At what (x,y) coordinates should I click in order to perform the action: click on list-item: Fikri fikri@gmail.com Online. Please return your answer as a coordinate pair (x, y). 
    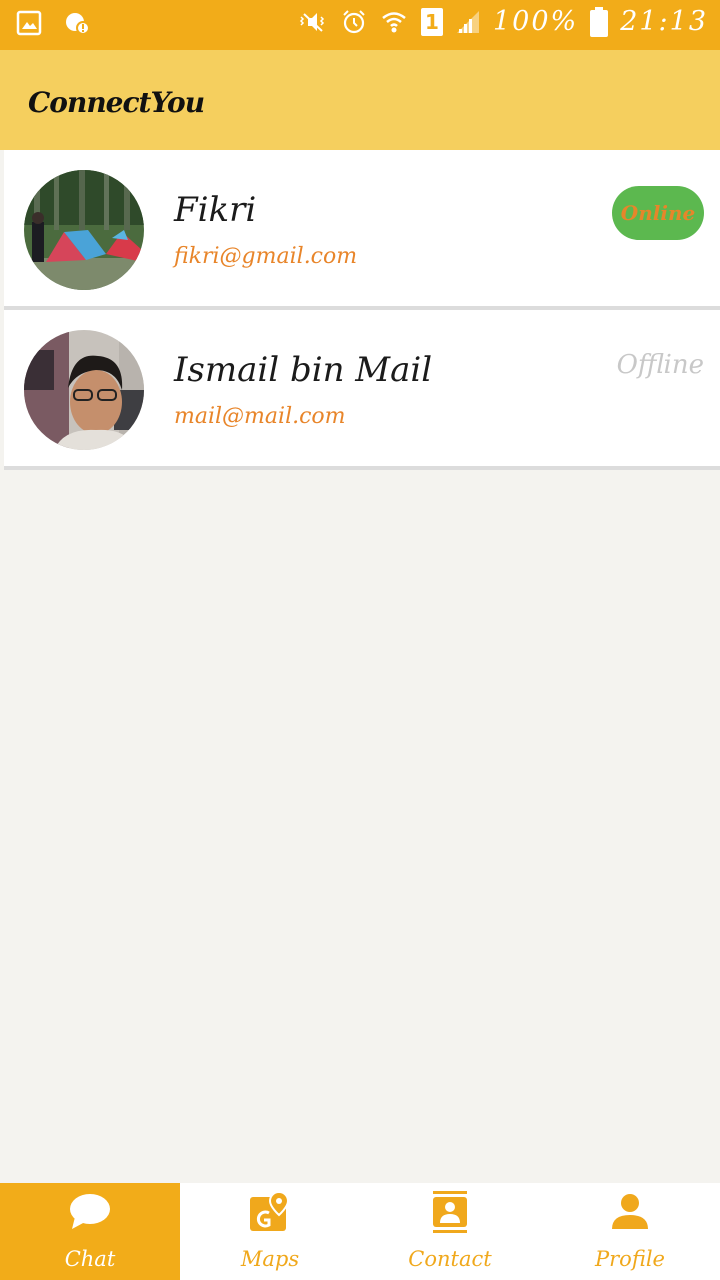
    Looking at the image, I should click on (362, 230).